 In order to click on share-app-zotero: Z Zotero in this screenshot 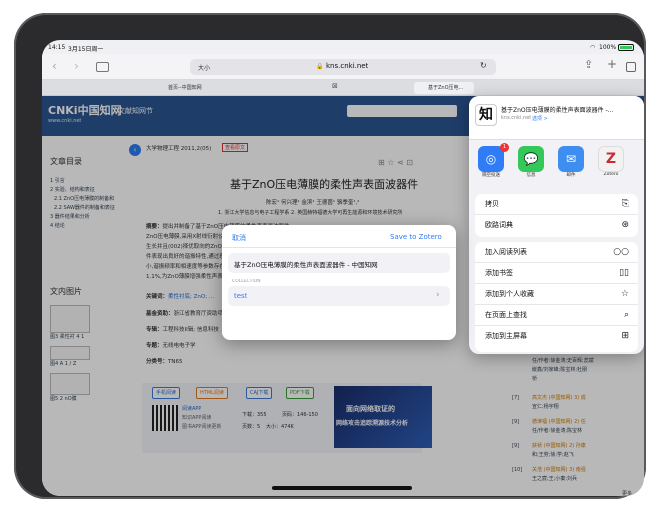, I will do `click(611, 161)`.